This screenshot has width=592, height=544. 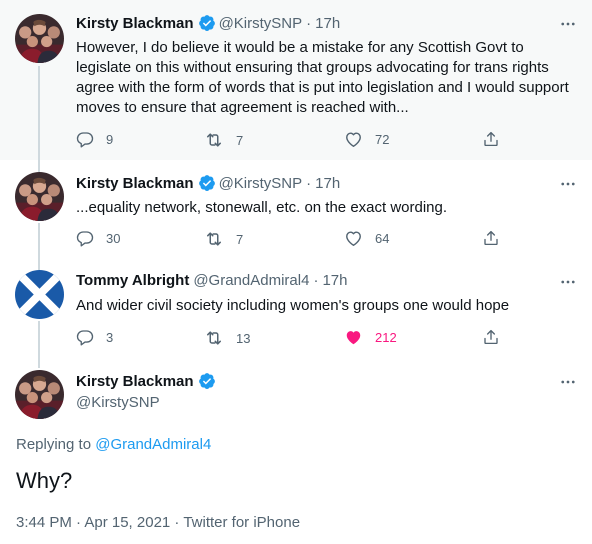 What do you see at coordinates (366, 139) in the screenshot?
I see `like-button: 72` at bounding box center [366, 139].